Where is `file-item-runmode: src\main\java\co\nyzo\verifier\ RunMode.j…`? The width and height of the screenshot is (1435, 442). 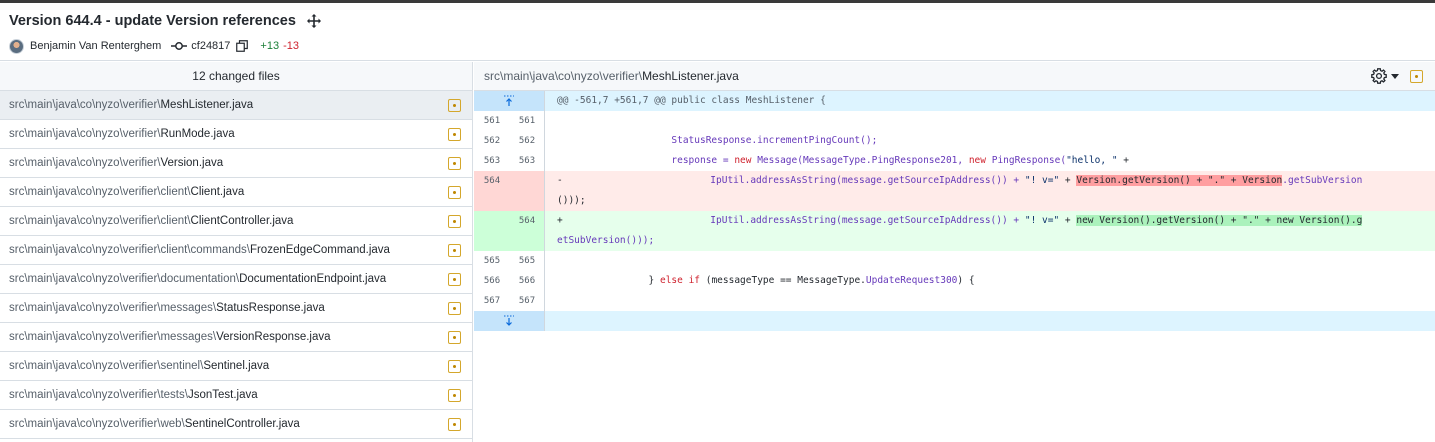
file-item-runmode: src\main\java\co\nyzo\verifier\ RunMode.j… is located at coordinates (236, 134).